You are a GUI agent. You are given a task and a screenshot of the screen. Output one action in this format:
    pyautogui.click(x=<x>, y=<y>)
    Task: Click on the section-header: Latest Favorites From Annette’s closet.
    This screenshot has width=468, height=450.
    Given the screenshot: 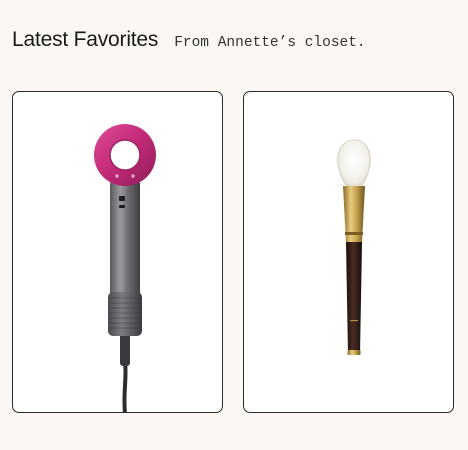 What is the action you would take?
    pyautogui.click(x=189, y=40)
    